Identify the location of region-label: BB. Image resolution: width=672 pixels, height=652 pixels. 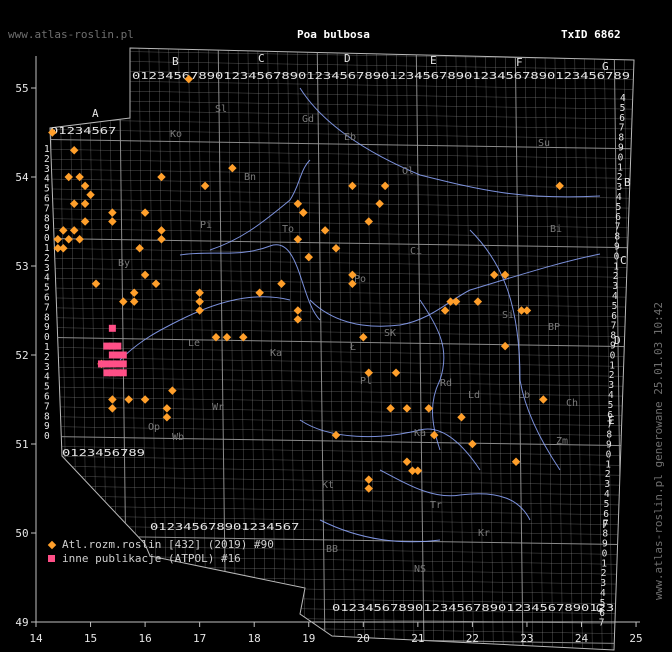
(332, 549).